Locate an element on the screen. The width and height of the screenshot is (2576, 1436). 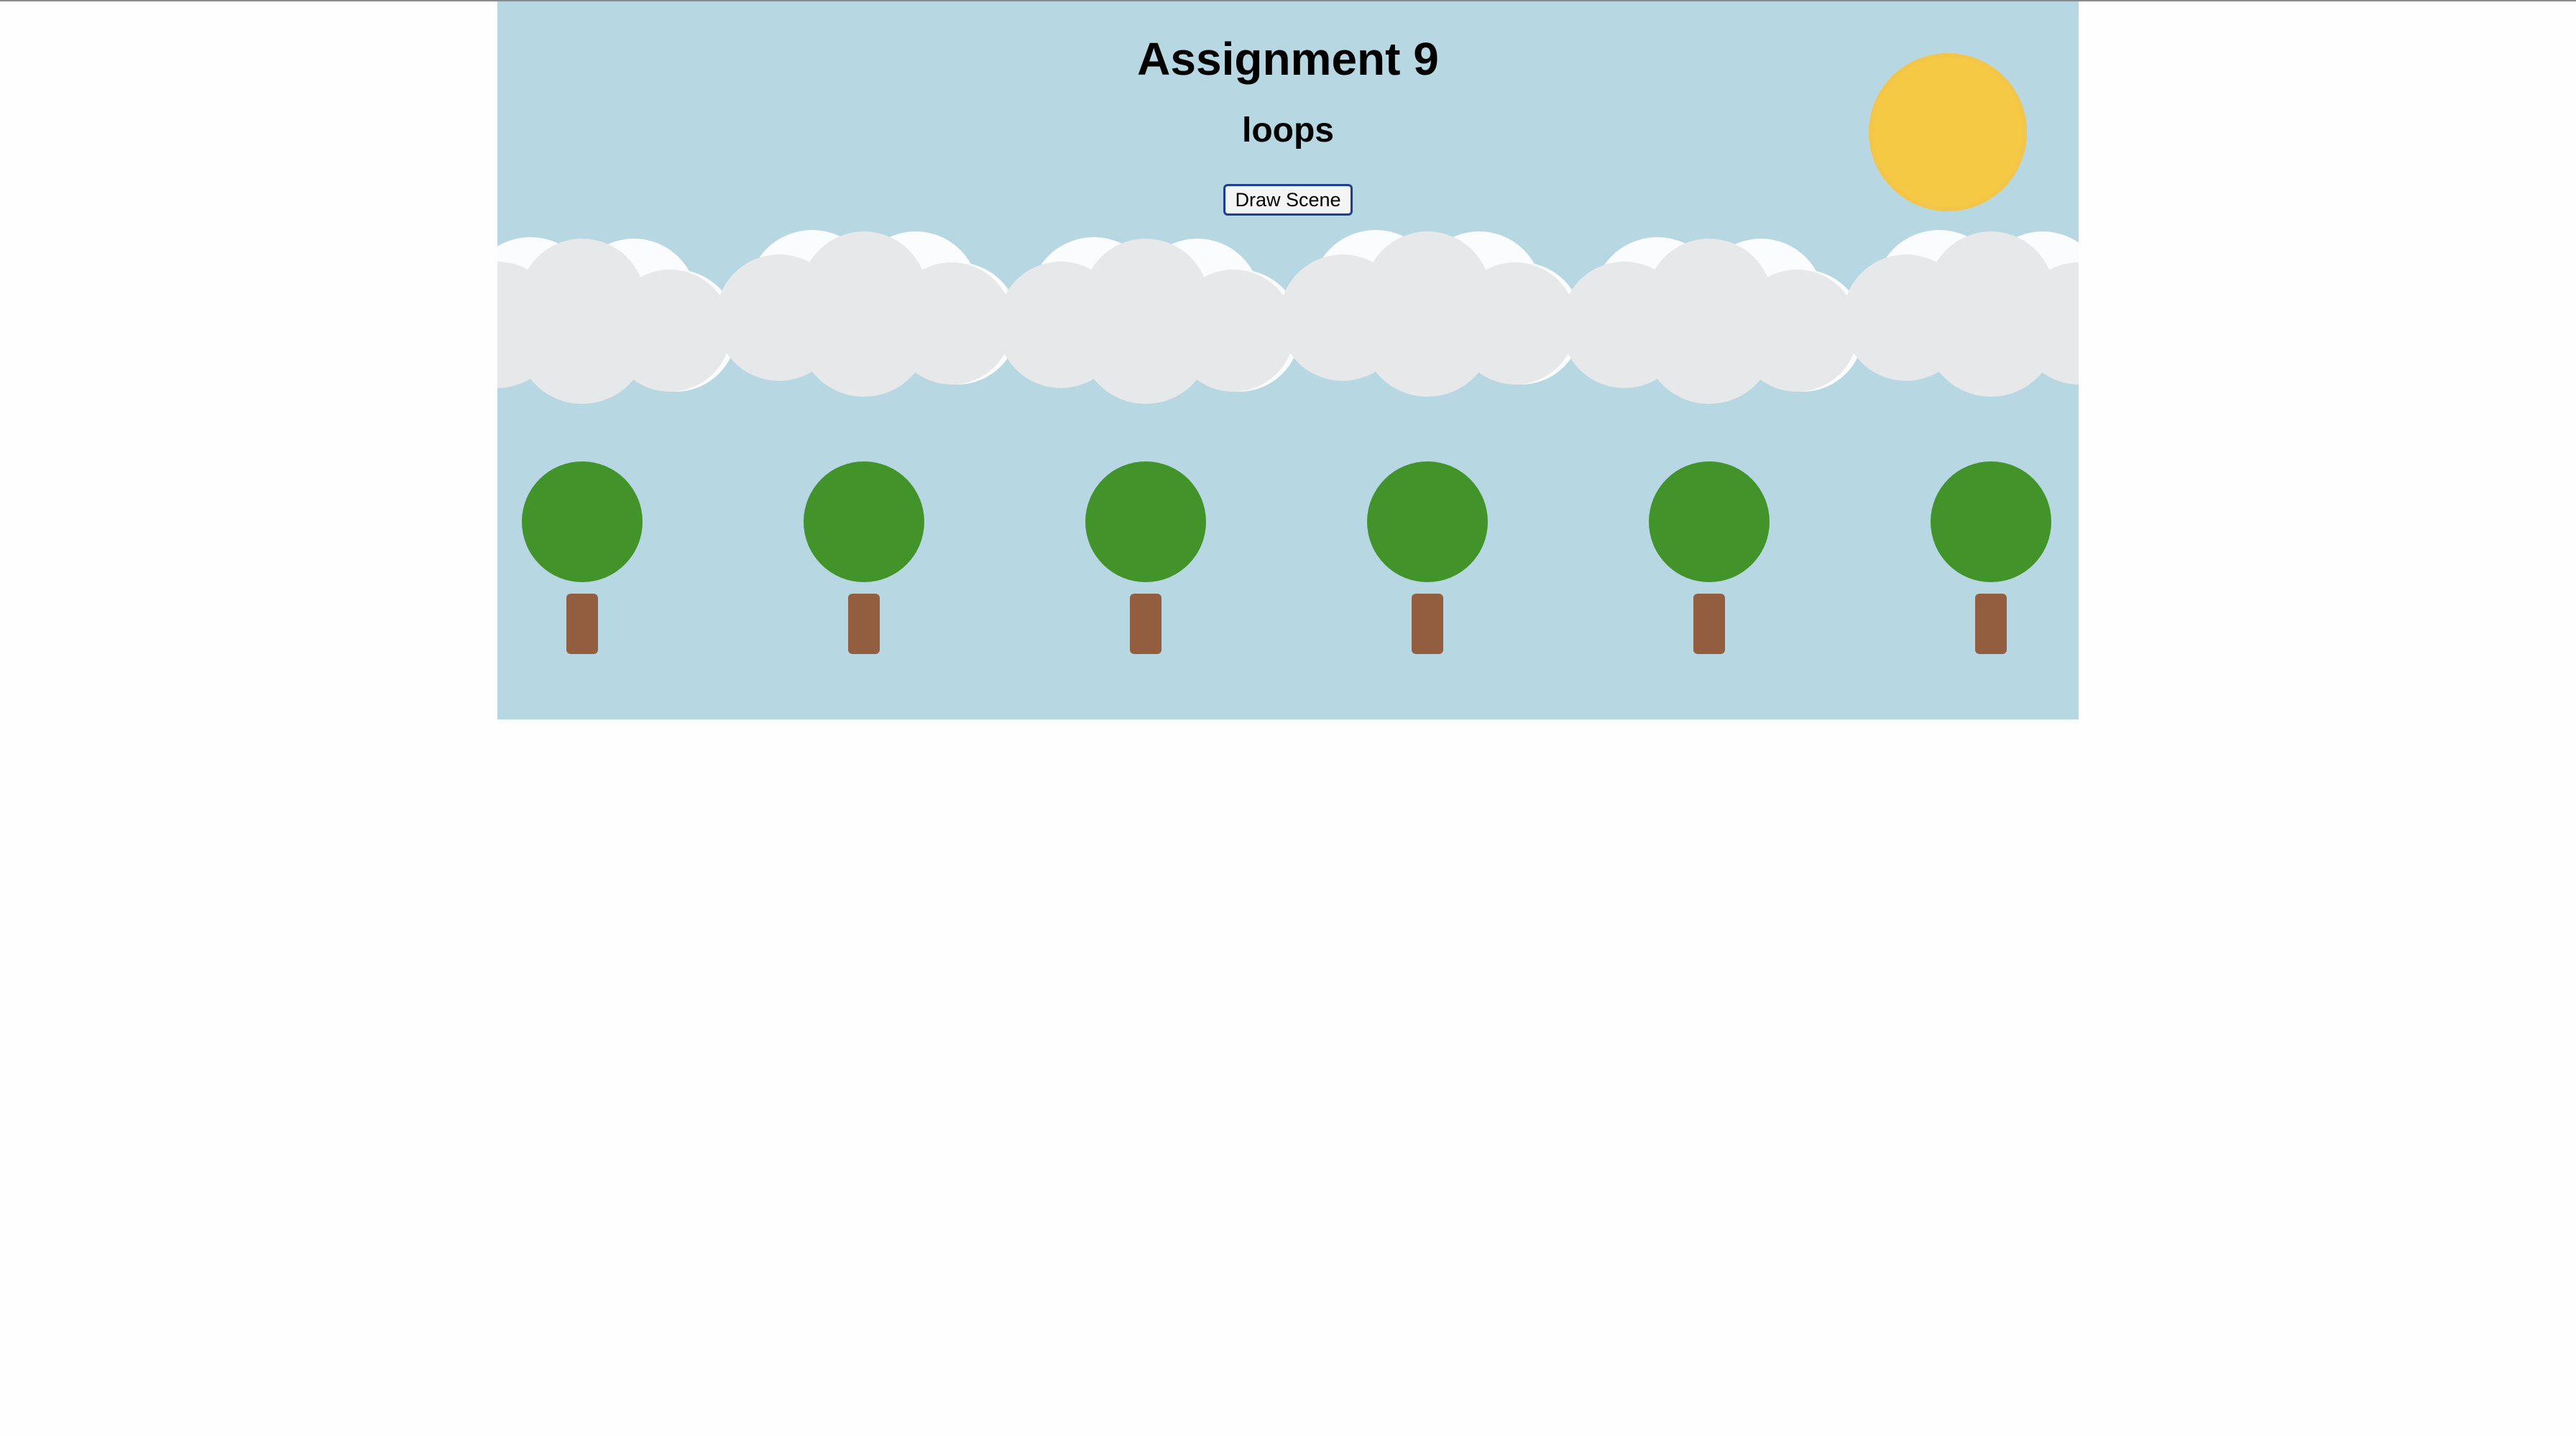
draw-scene-button: Draw Scene is located at coordinates (1288, 200).